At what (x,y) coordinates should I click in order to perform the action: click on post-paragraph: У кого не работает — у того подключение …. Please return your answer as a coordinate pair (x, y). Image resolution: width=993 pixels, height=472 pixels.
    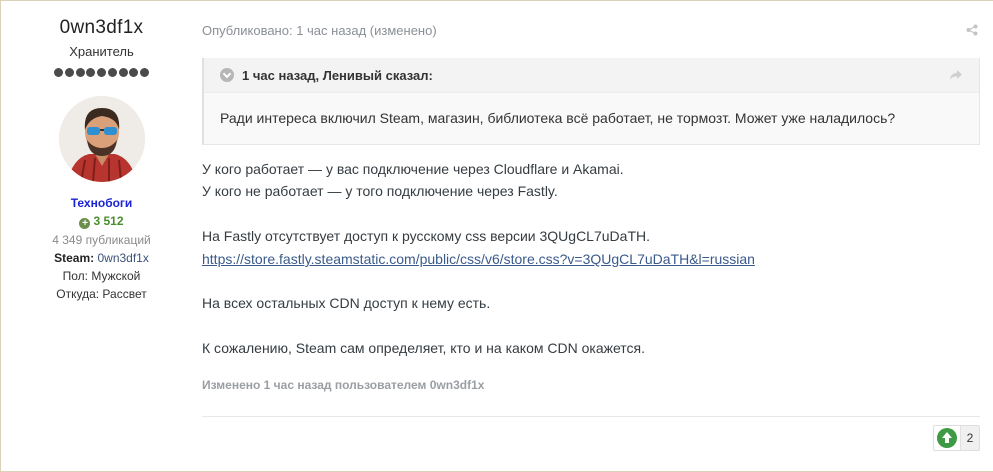
    Looking at the image, I should click on (380, 191).